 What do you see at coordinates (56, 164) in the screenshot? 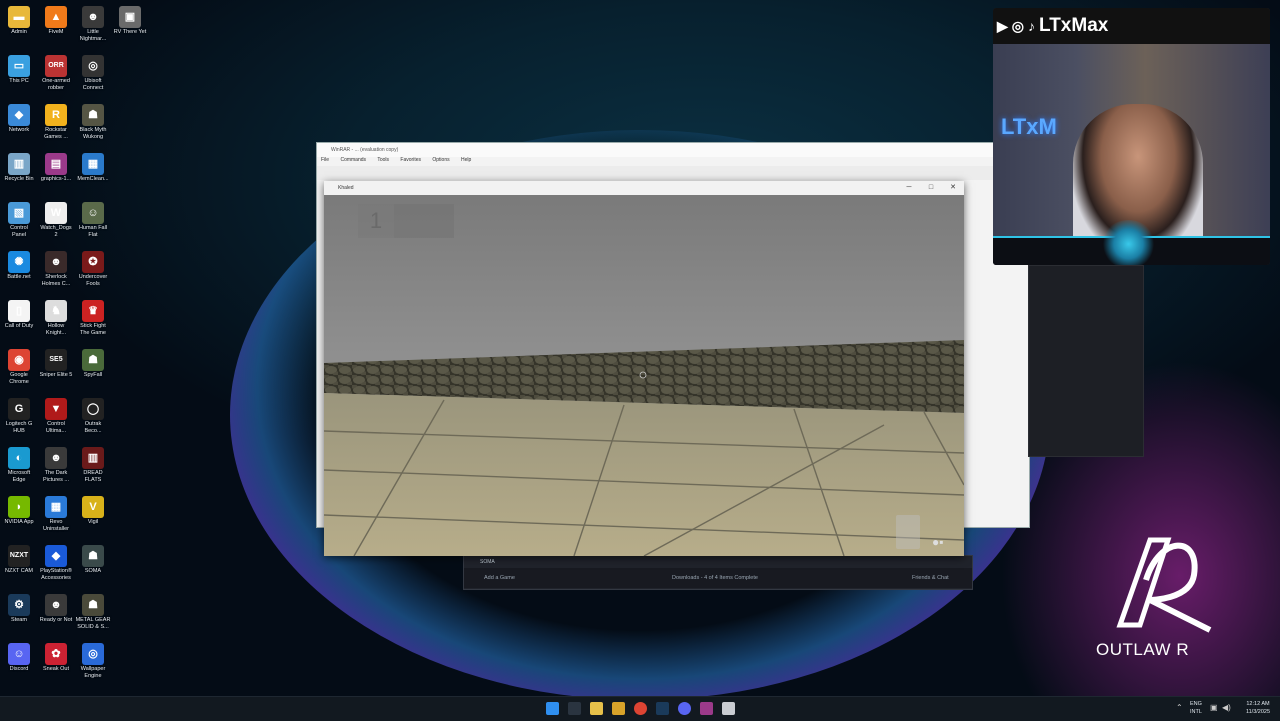
I see `winrar-icon: ▤` at bounding box center [56, 164].